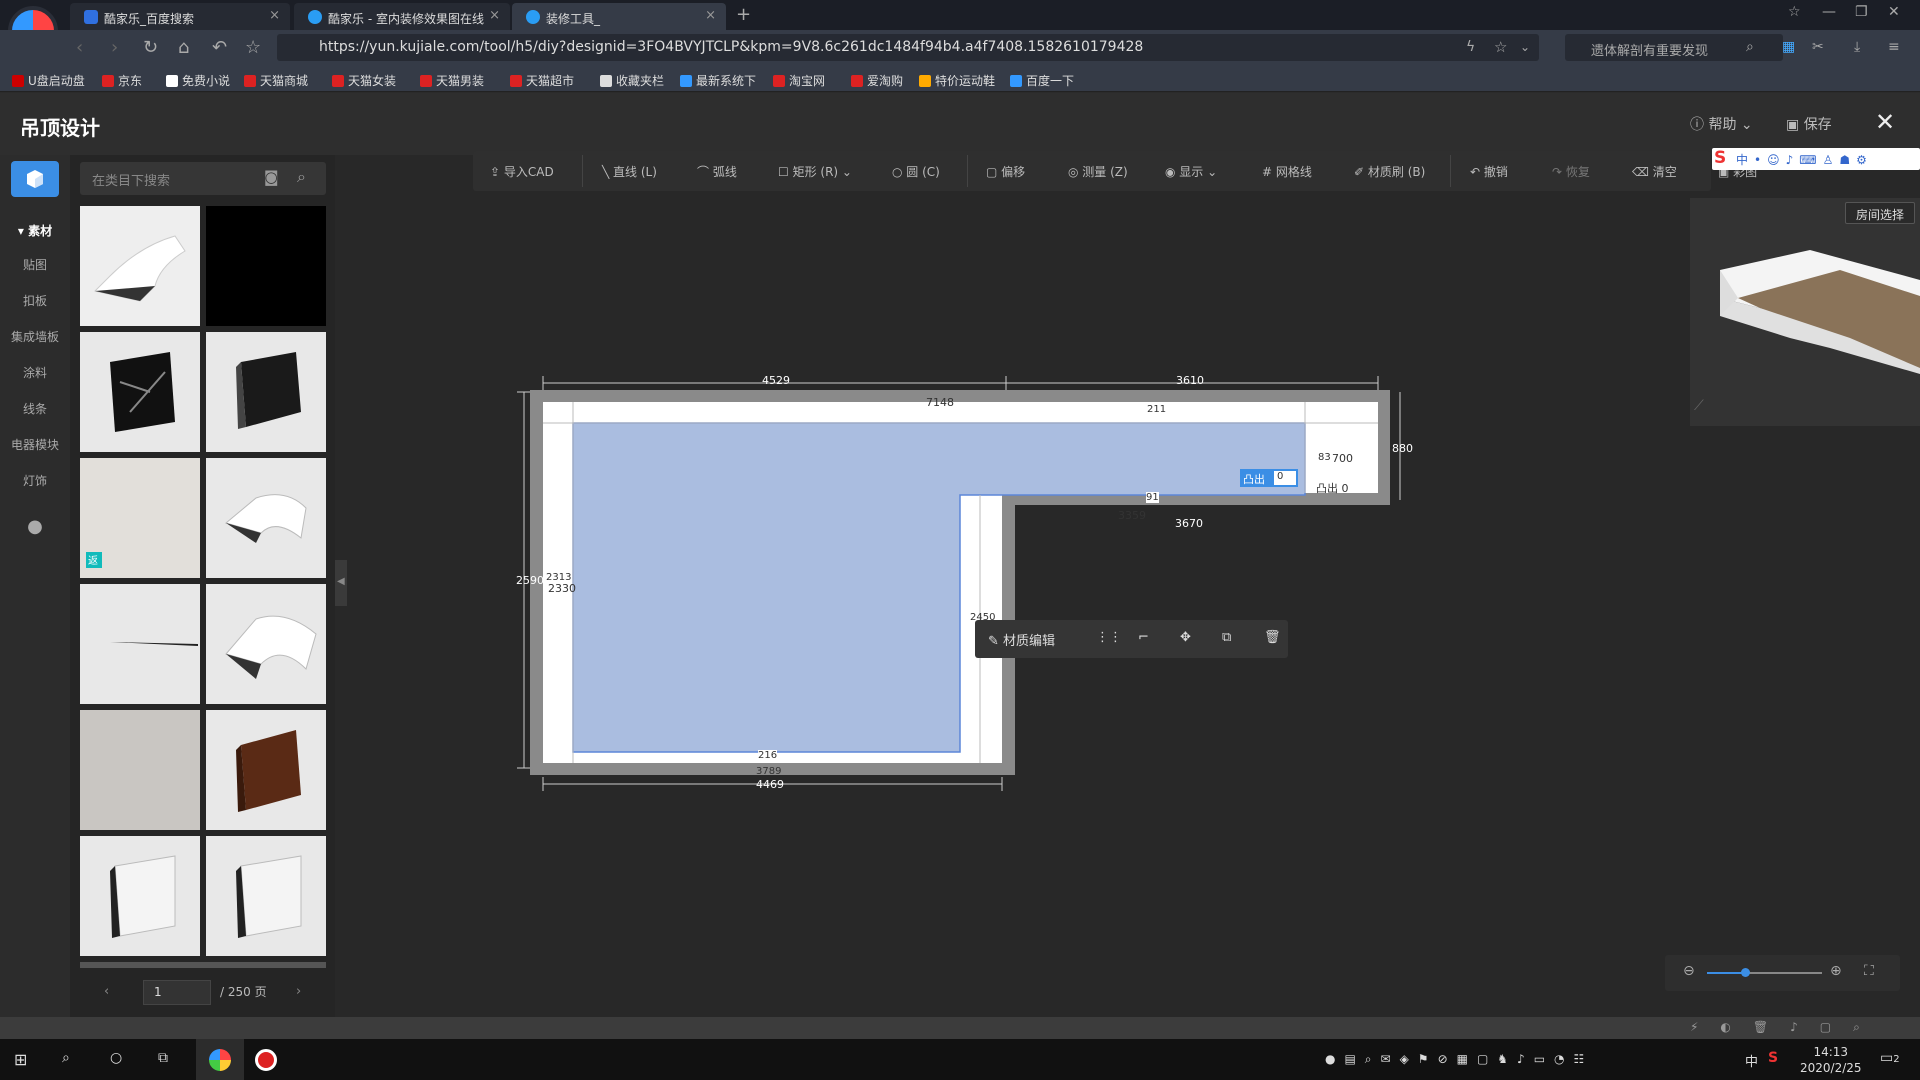 The image size is (1920, 1080). What do you see at coordinates (79, 47) in the screenshot?
I see `back-icon: ‹` at bounding box center [79, 47].